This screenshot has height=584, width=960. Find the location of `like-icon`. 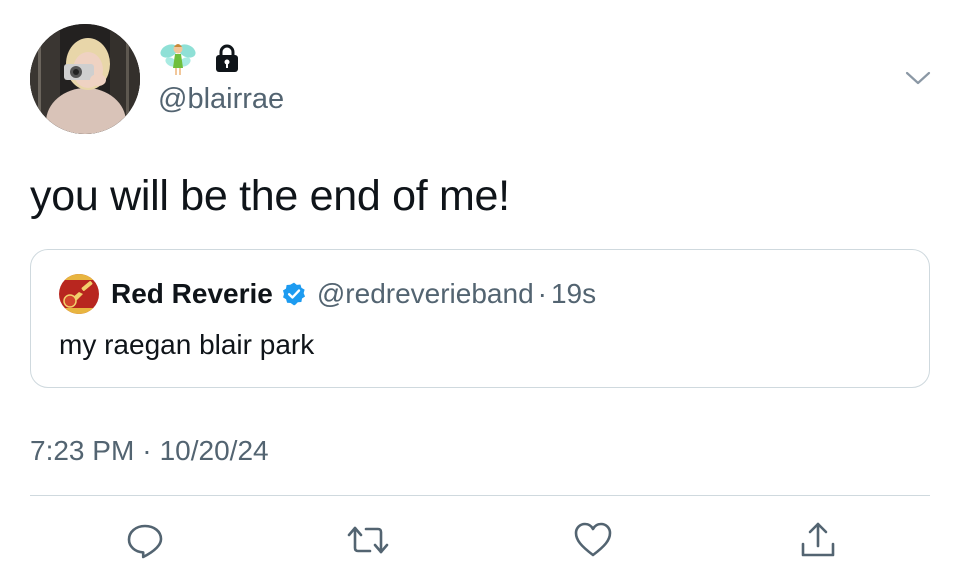

like-icon is located at coordinates (593, 539).